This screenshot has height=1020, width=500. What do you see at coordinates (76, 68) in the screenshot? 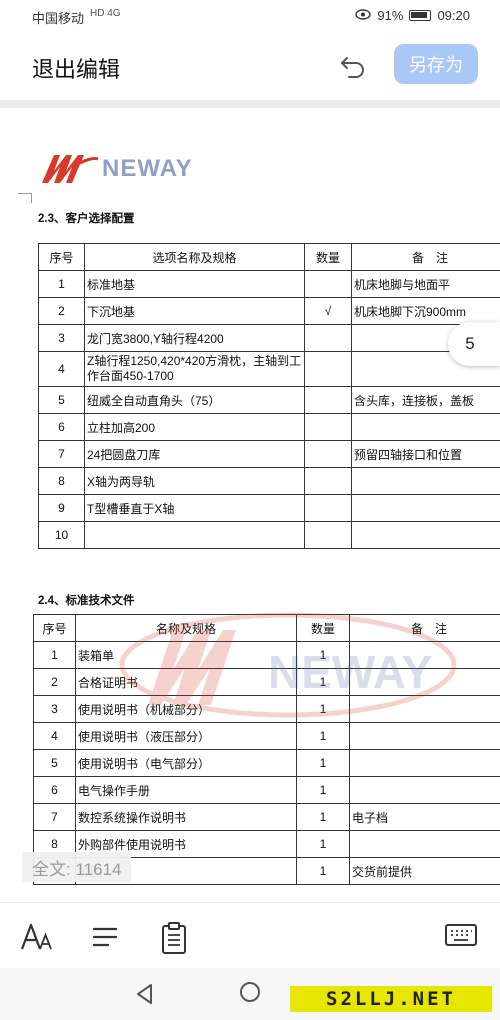
I see `exit-edit-button: 退出编辑` at bounding box center [76, 68].